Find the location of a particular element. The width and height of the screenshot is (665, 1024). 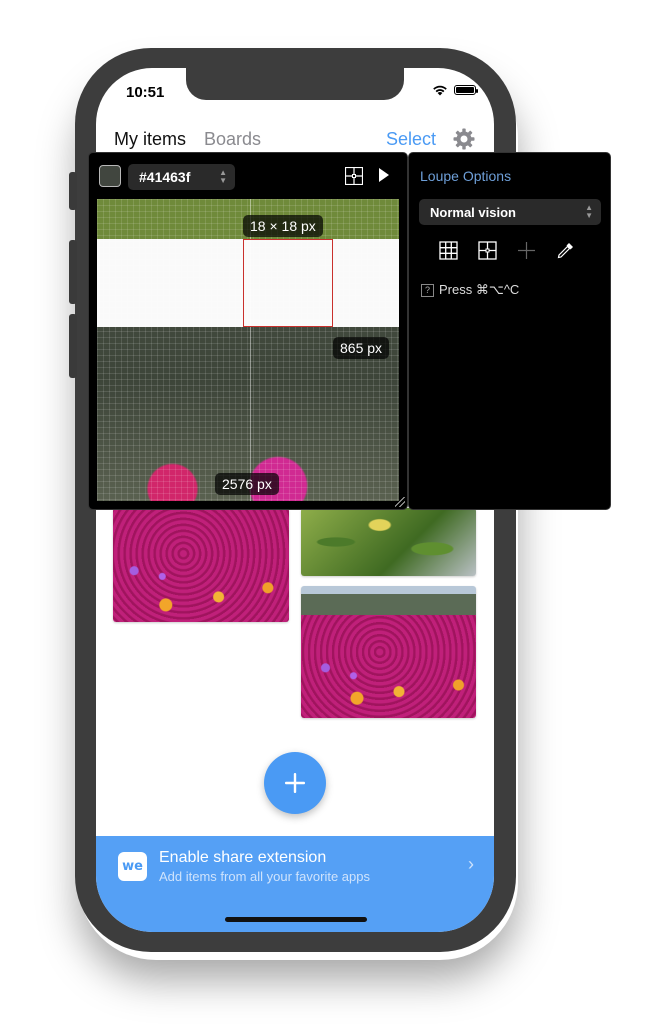

home-indicator is located at coordinates (296, 919).